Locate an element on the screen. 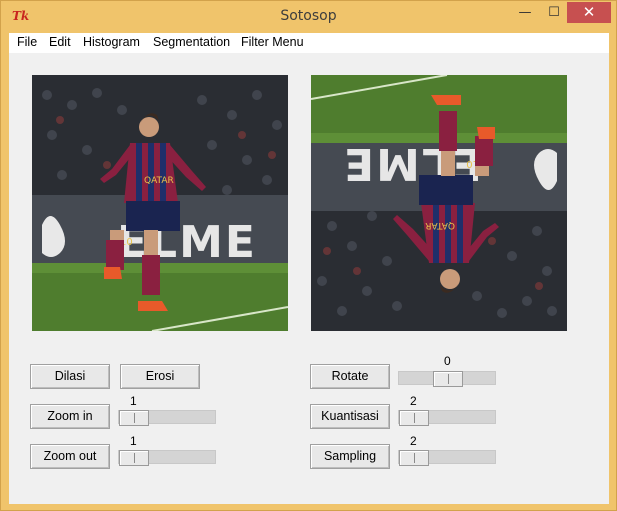 The image size is (617, 511). menu-histogram: Histogram is located at coordinates (111, 42).